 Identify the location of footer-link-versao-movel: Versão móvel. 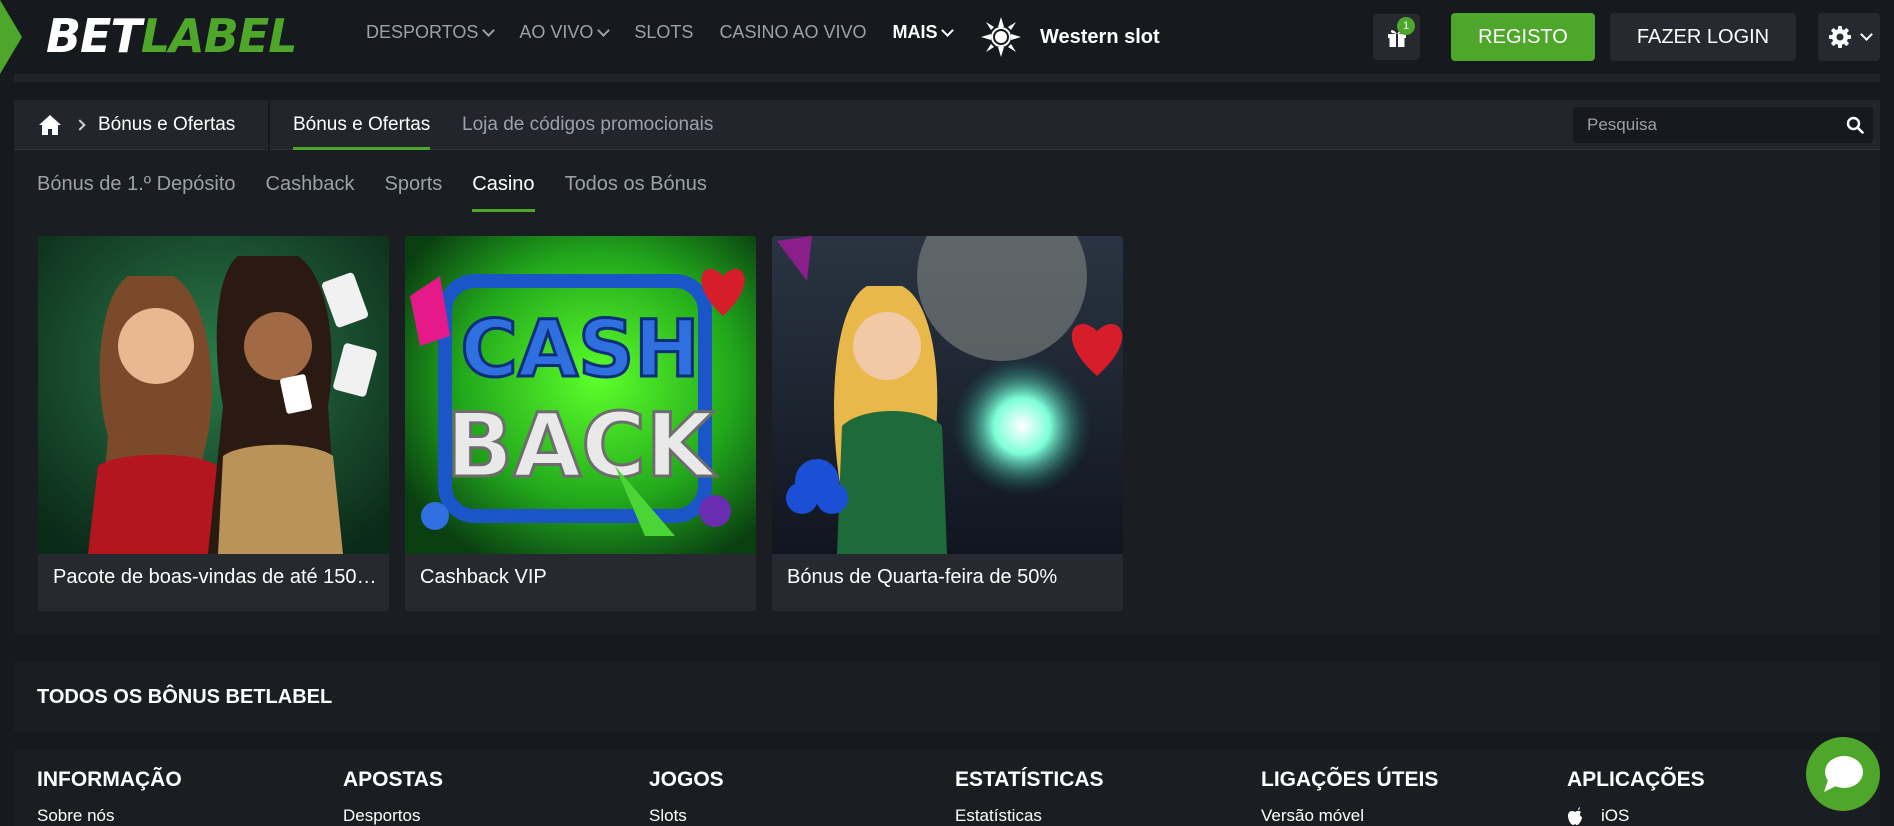
(1349, 816).